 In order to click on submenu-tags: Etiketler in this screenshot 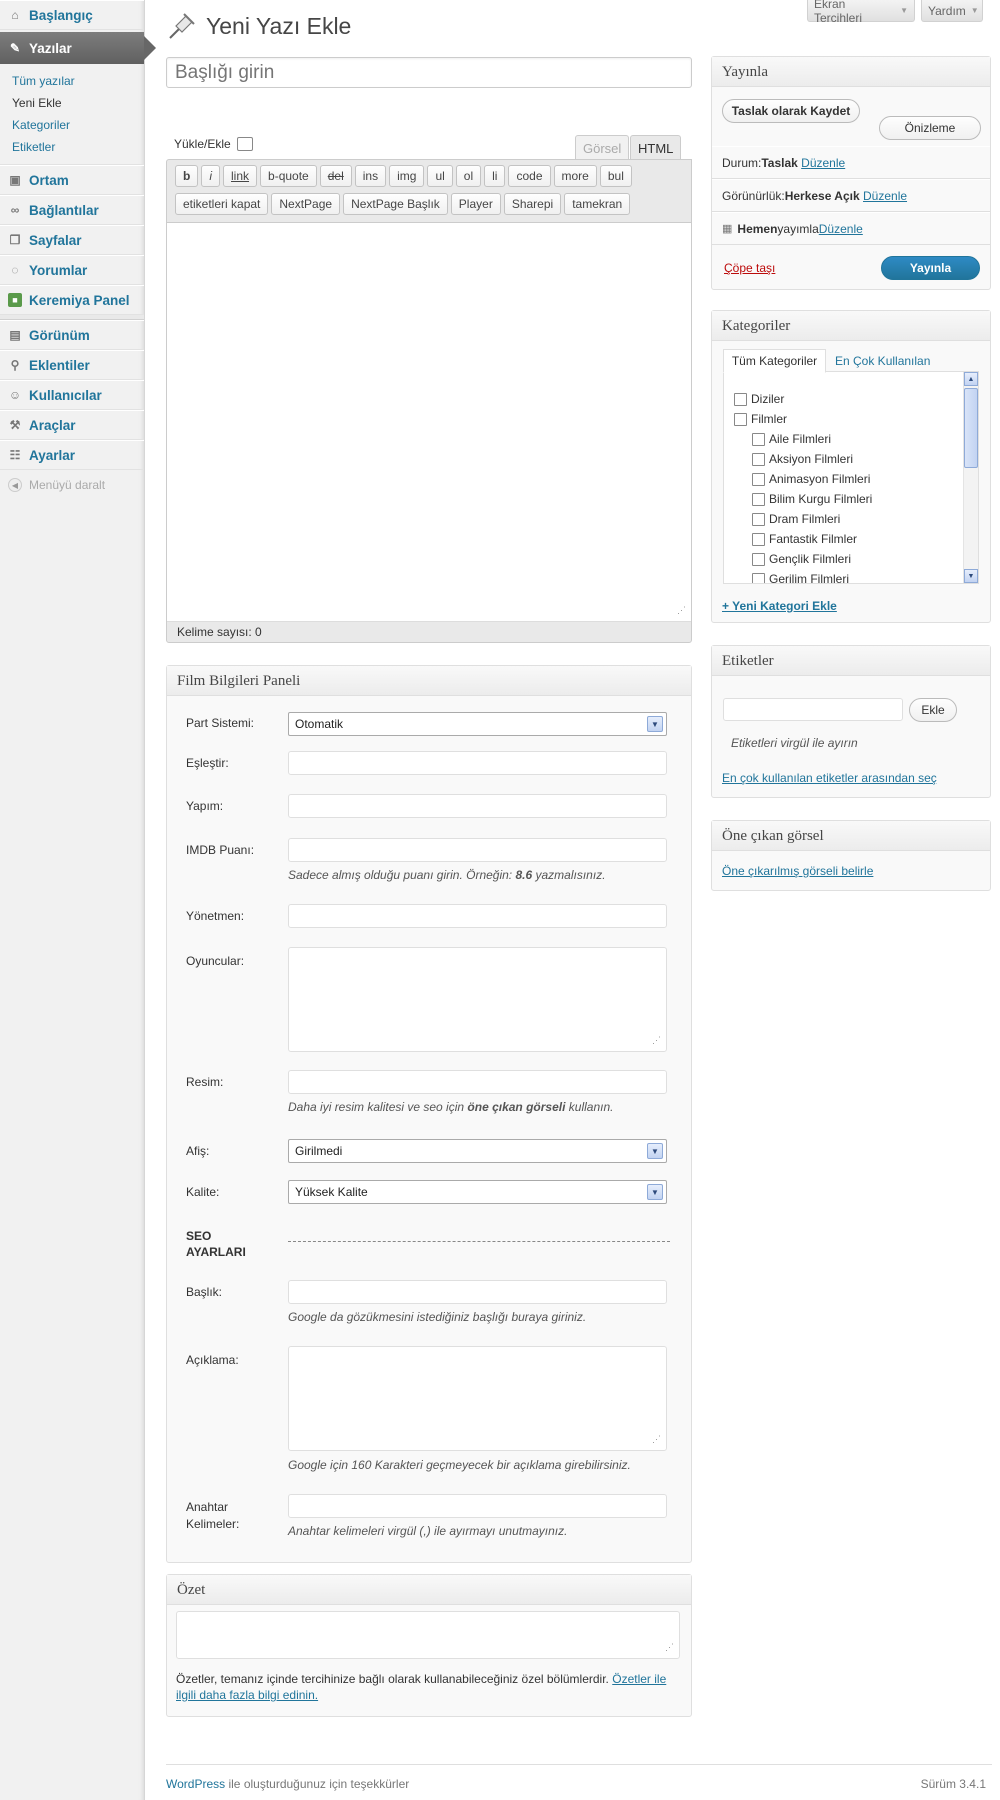, I will do `click(78, 147)`.